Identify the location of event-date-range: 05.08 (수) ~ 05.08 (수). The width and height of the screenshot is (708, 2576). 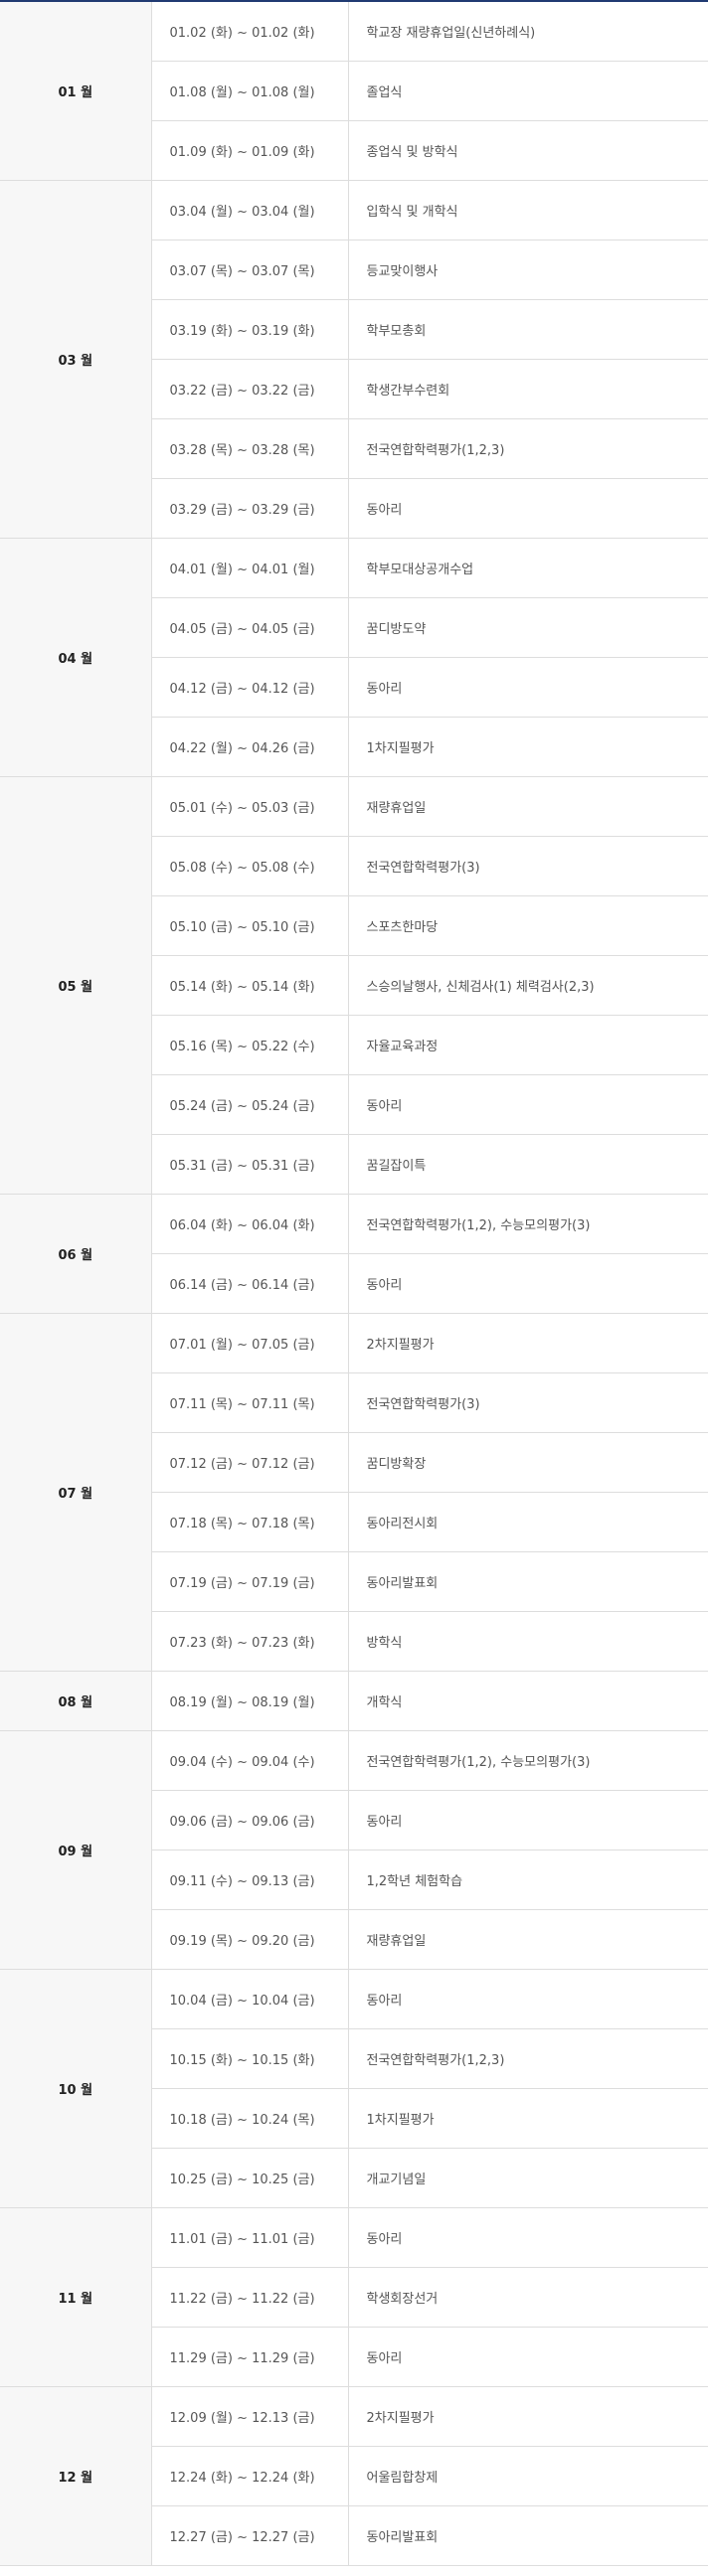
(250, 866).